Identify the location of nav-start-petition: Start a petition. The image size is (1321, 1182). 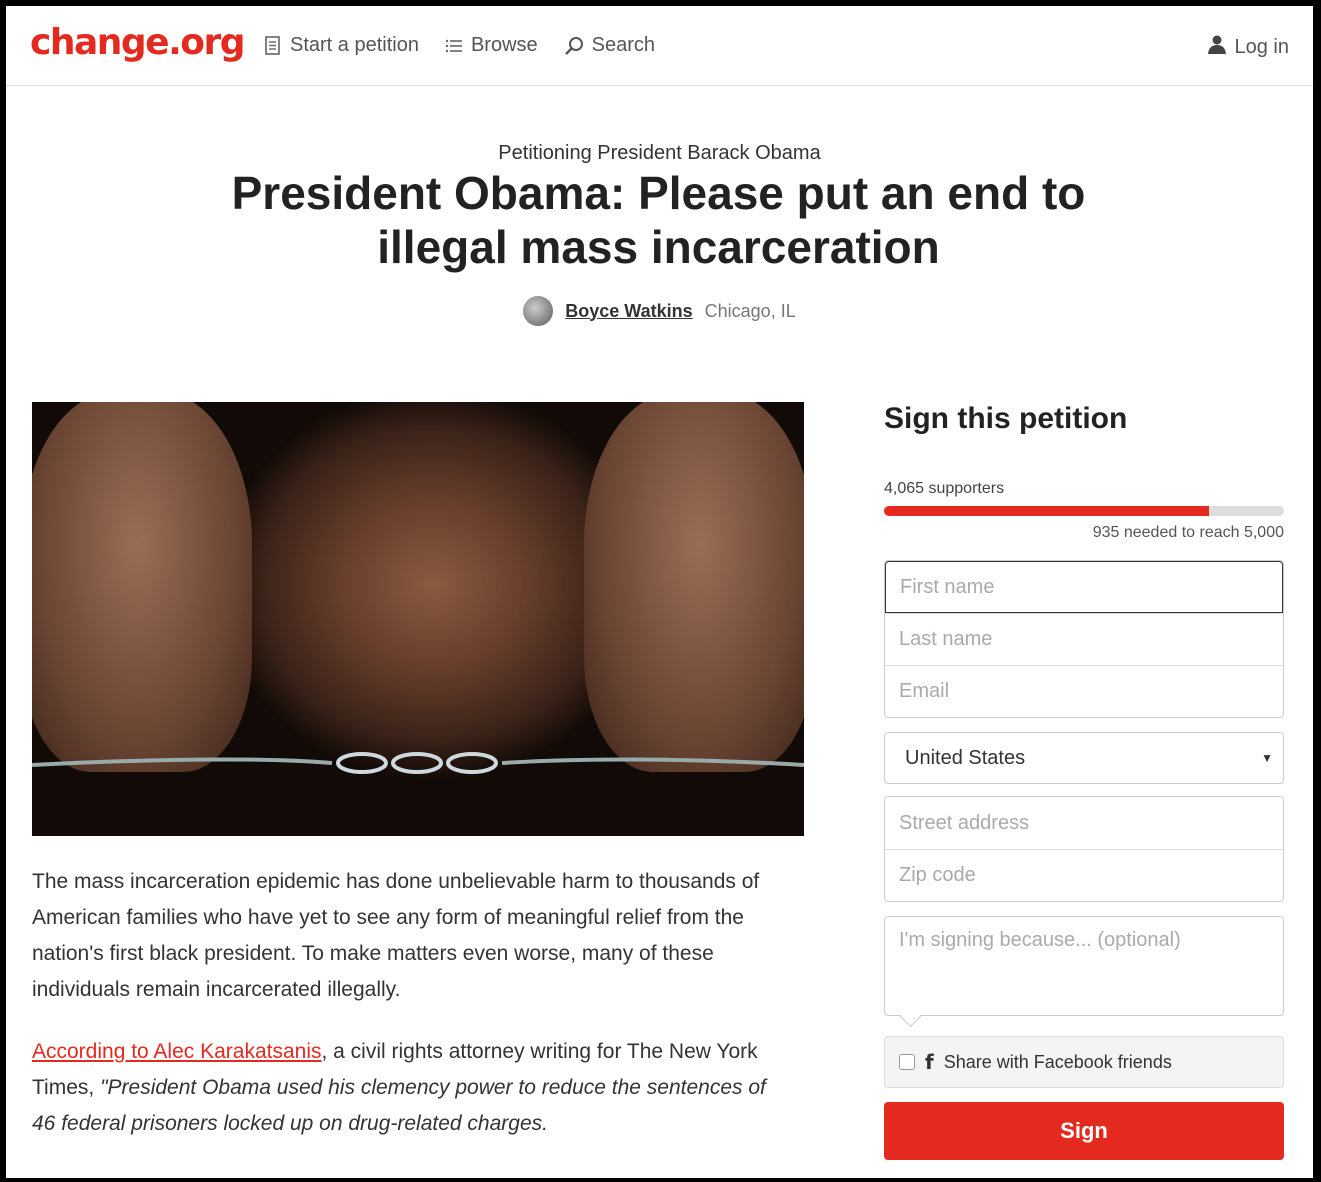
(341, 45).